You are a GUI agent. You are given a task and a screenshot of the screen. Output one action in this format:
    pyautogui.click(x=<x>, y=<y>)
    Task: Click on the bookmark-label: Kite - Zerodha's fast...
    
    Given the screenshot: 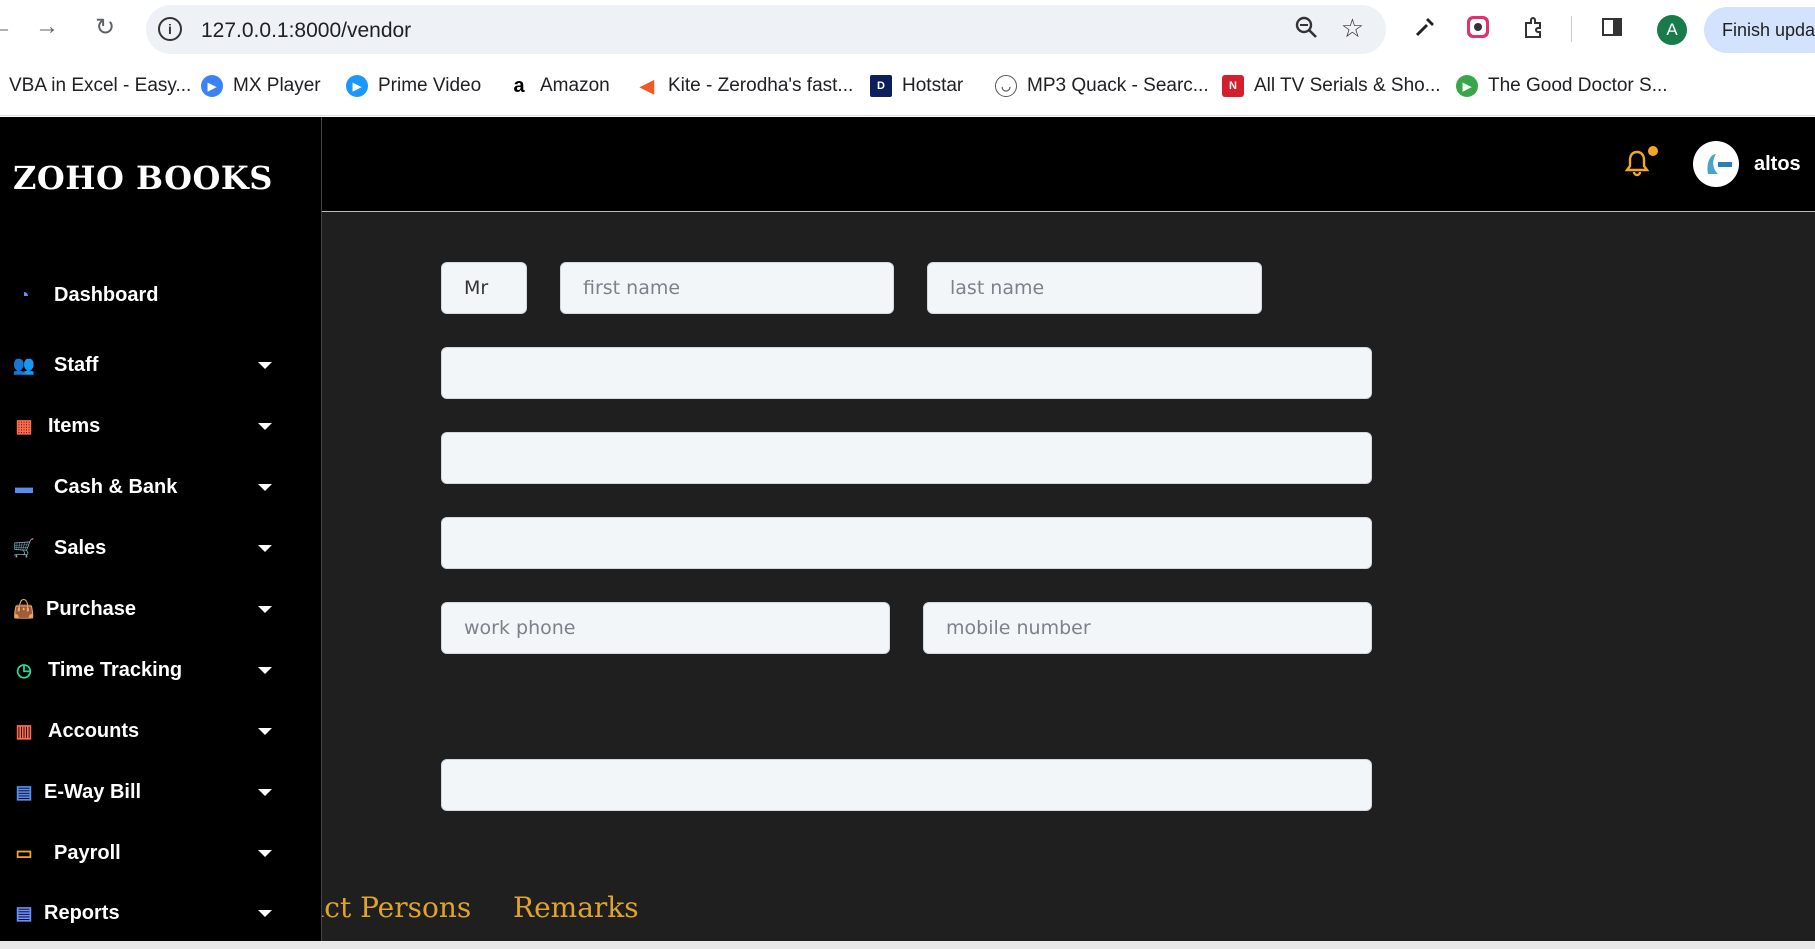 What is the action you would take?
    pyautogui.click(x=761, y=85)
    